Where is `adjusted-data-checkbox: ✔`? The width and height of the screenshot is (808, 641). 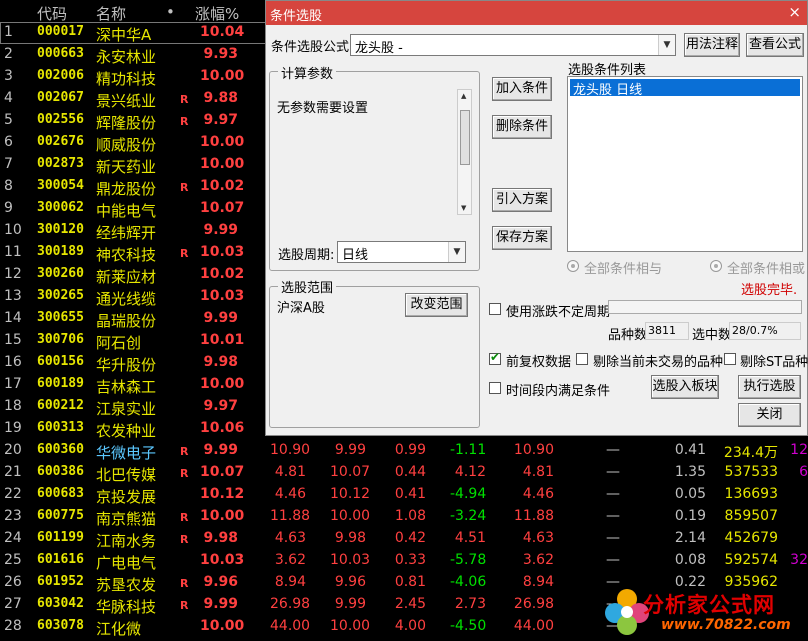
adjusted-data-checkbox: ✔ is located at coordinates (495, 357).